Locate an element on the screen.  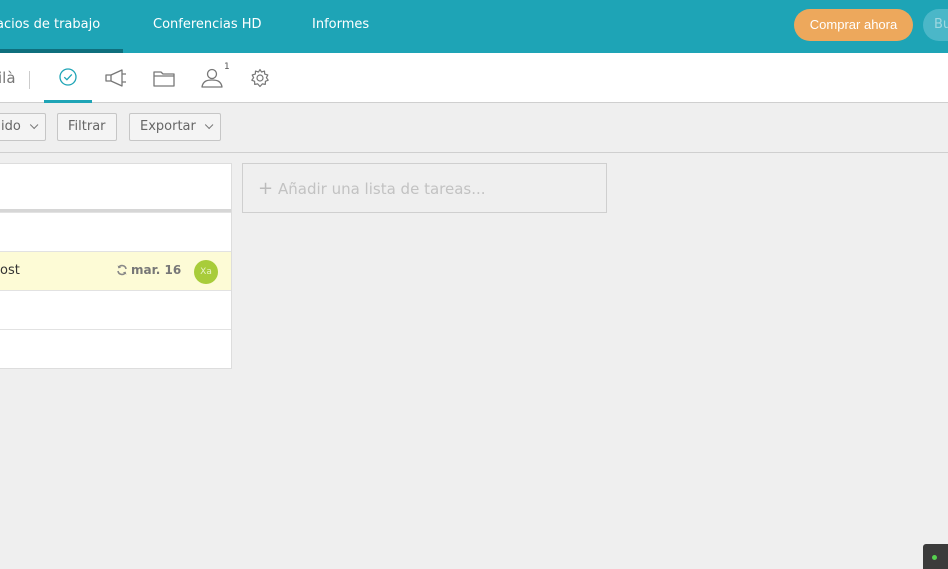
folder-icon is located at coordinates (164, 78).